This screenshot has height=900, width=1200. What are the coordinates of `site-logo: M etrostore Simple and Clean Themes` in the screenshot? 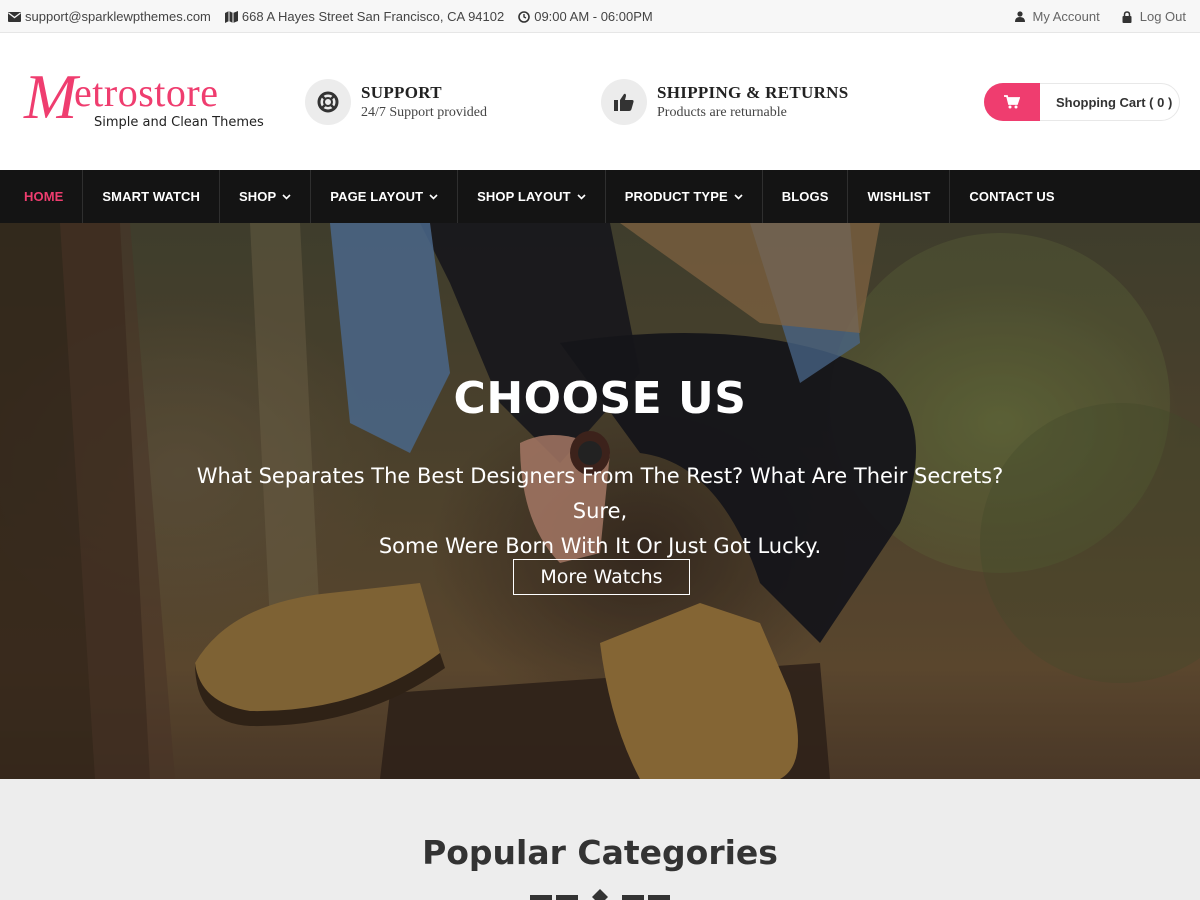 It's located at (144, 99).